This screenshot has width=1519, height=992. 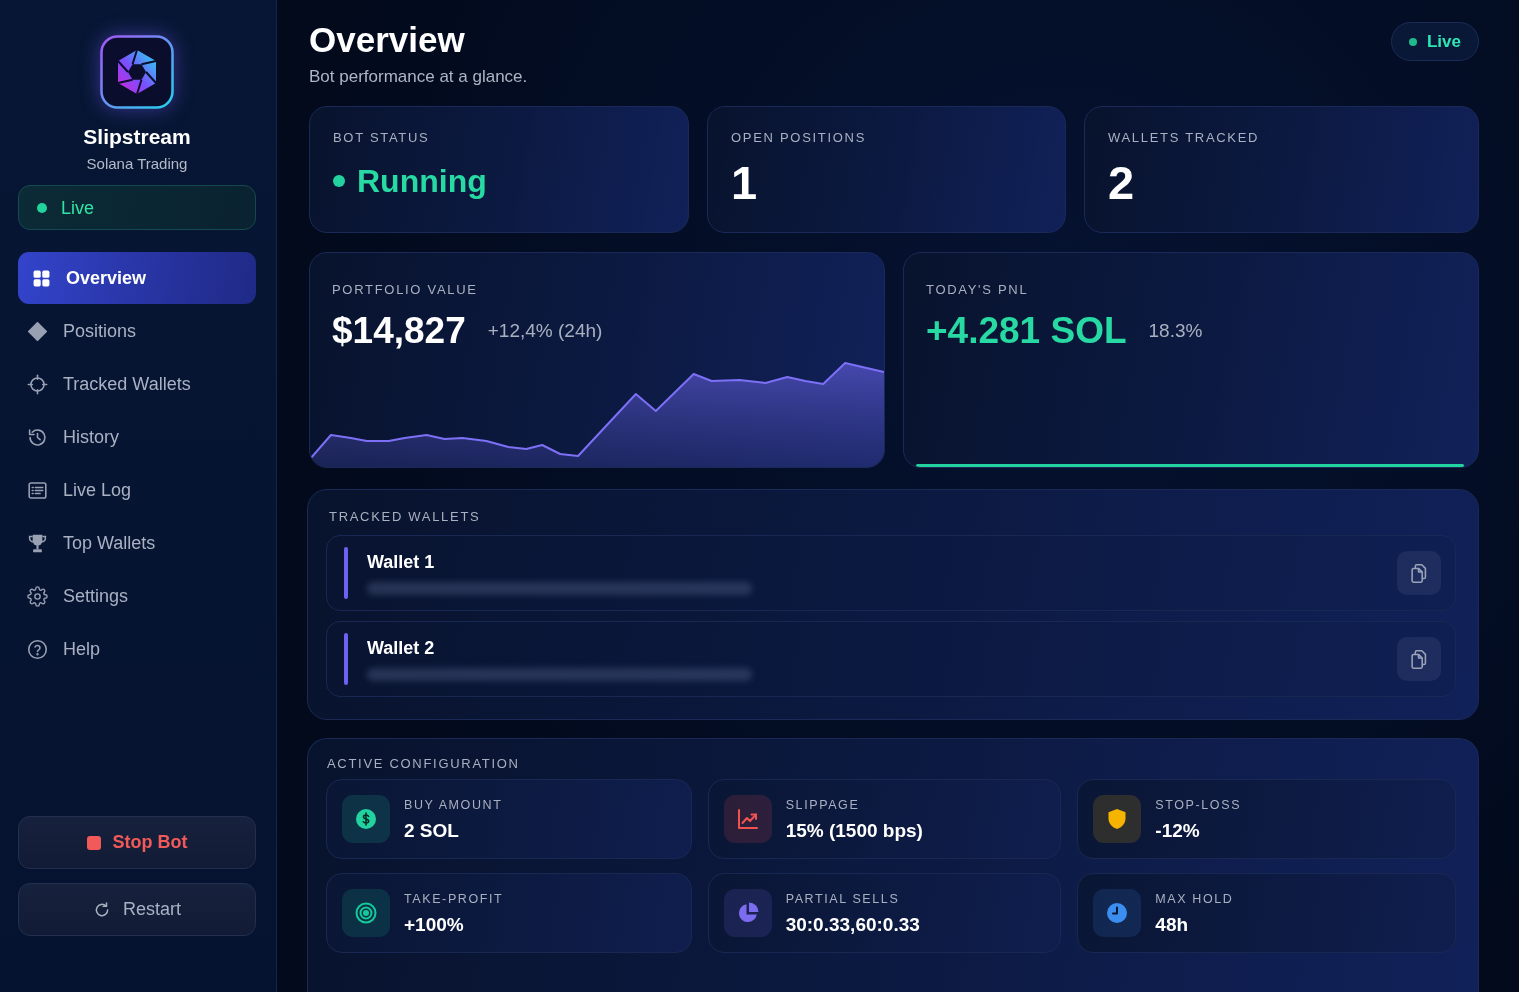 I want to click on config-label: BUY AMOUNT, so click(x=453, y=804).